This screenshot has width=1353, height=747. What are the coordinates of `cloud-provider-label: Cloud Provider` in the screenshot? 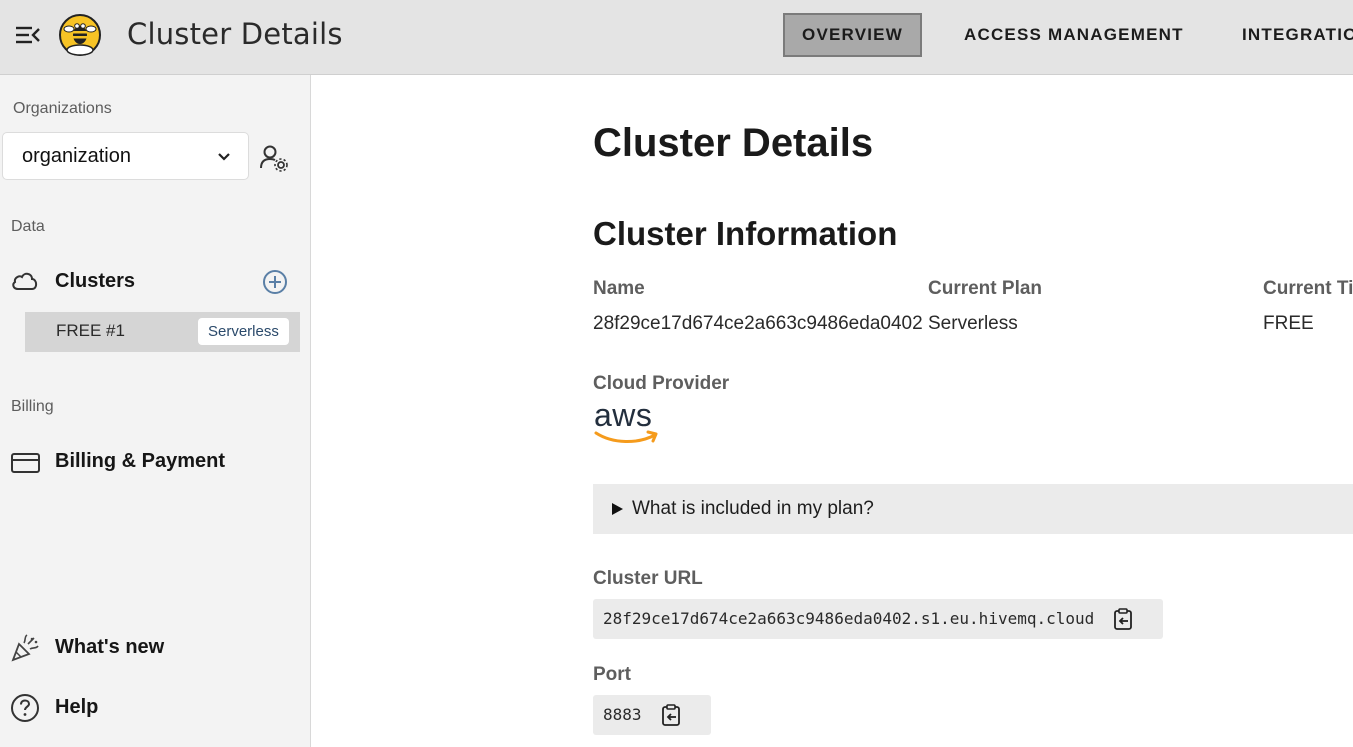 It's located at (661, 383).